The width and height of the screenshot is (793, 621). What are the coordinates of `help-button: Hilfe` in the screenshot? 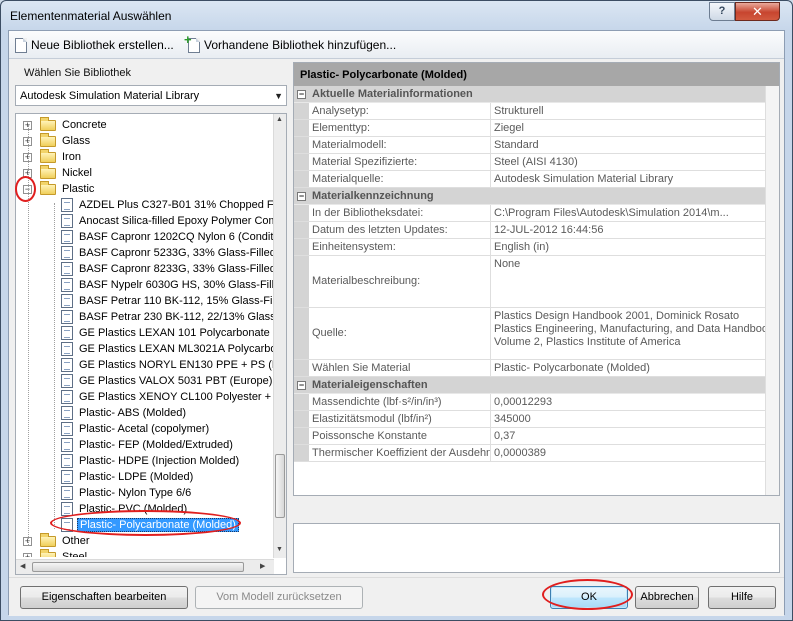 It's located at (742, 597).